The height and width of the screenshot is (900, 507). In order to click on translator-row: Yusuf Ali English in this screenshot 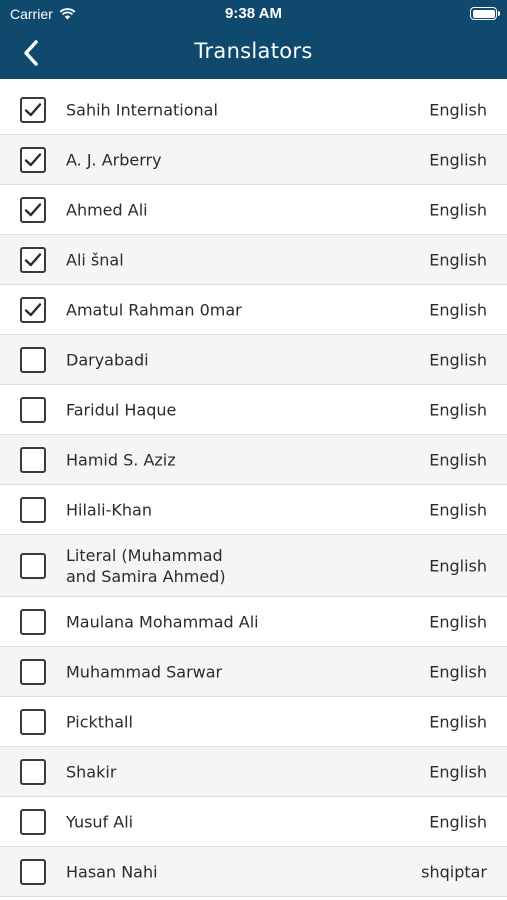, I will do `click(253, 822)`.